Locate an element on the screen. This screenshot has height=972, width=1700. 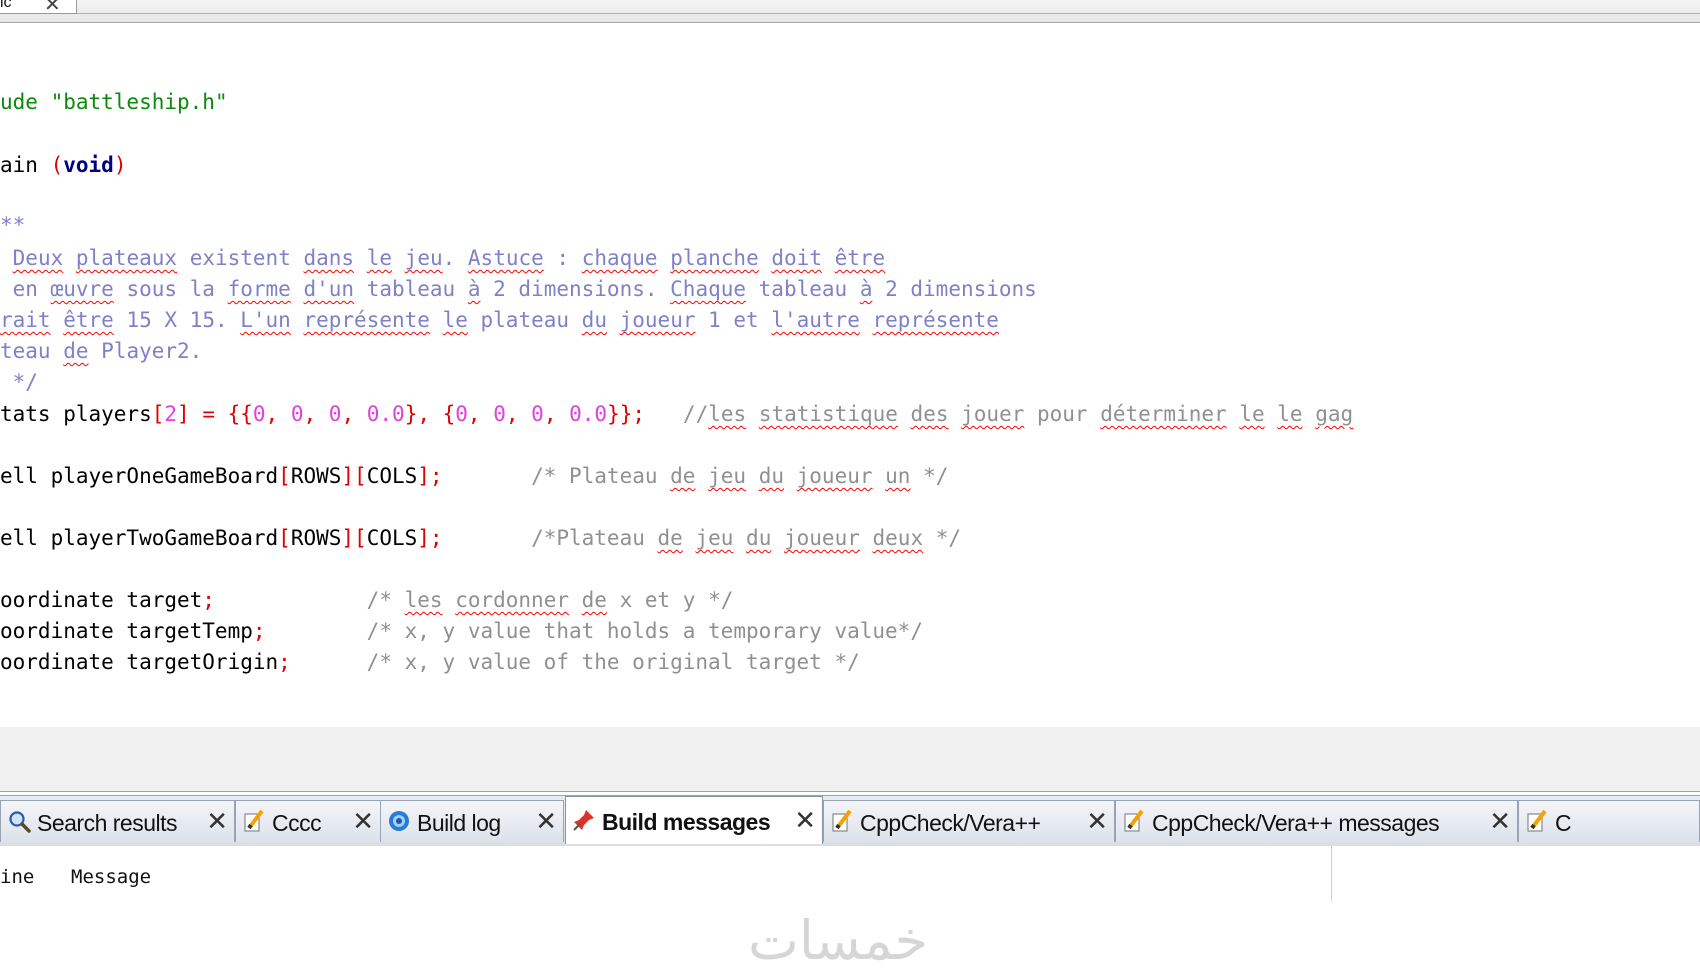
code-token: 0.0 is located at coordinates (588, 414).